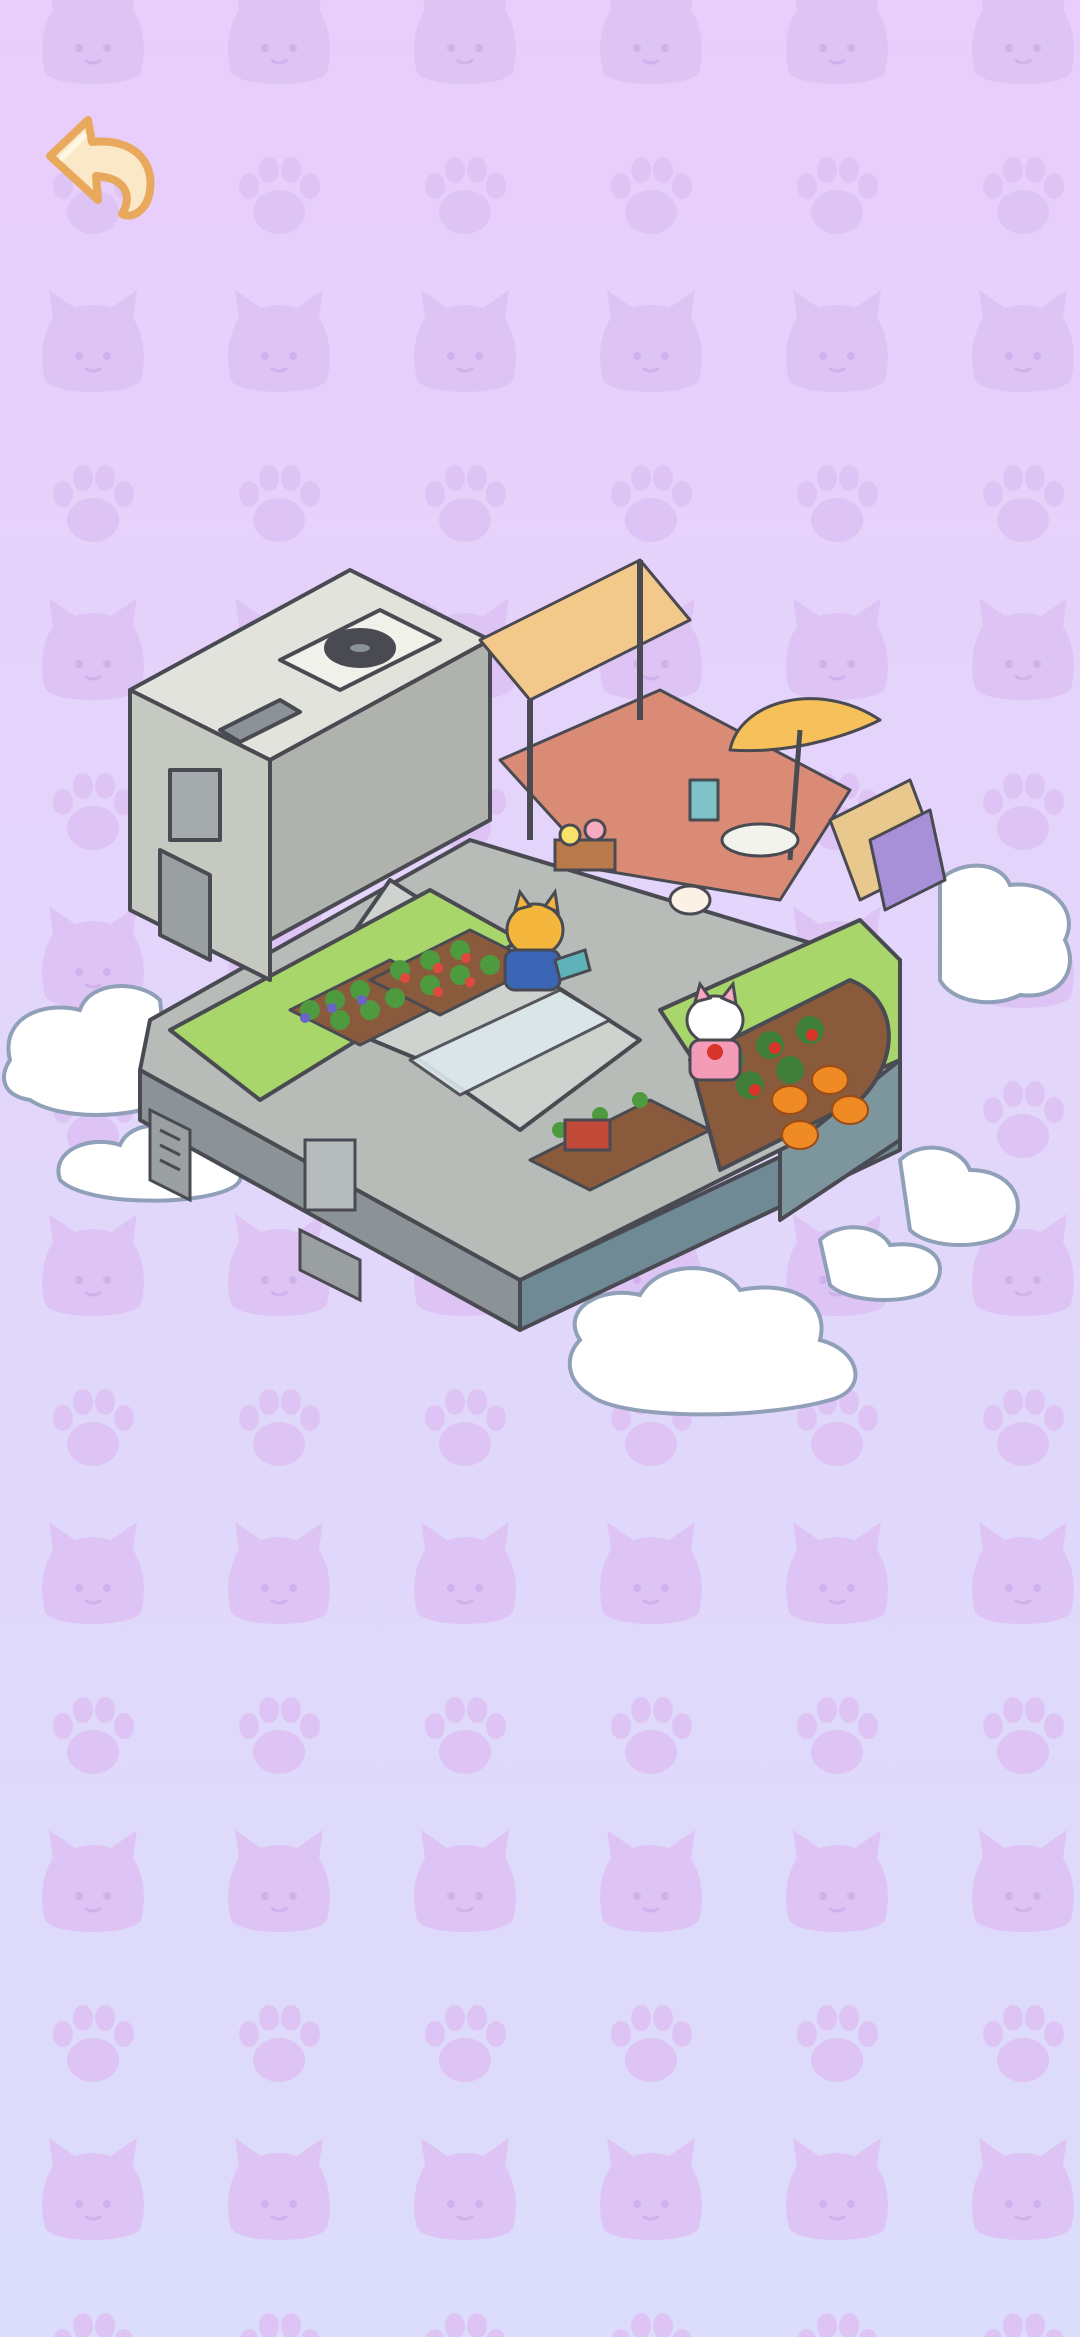 Image resolution: width=1080 pixels, height=2337 pixels. I want to click on back-button, so click(96, 169).